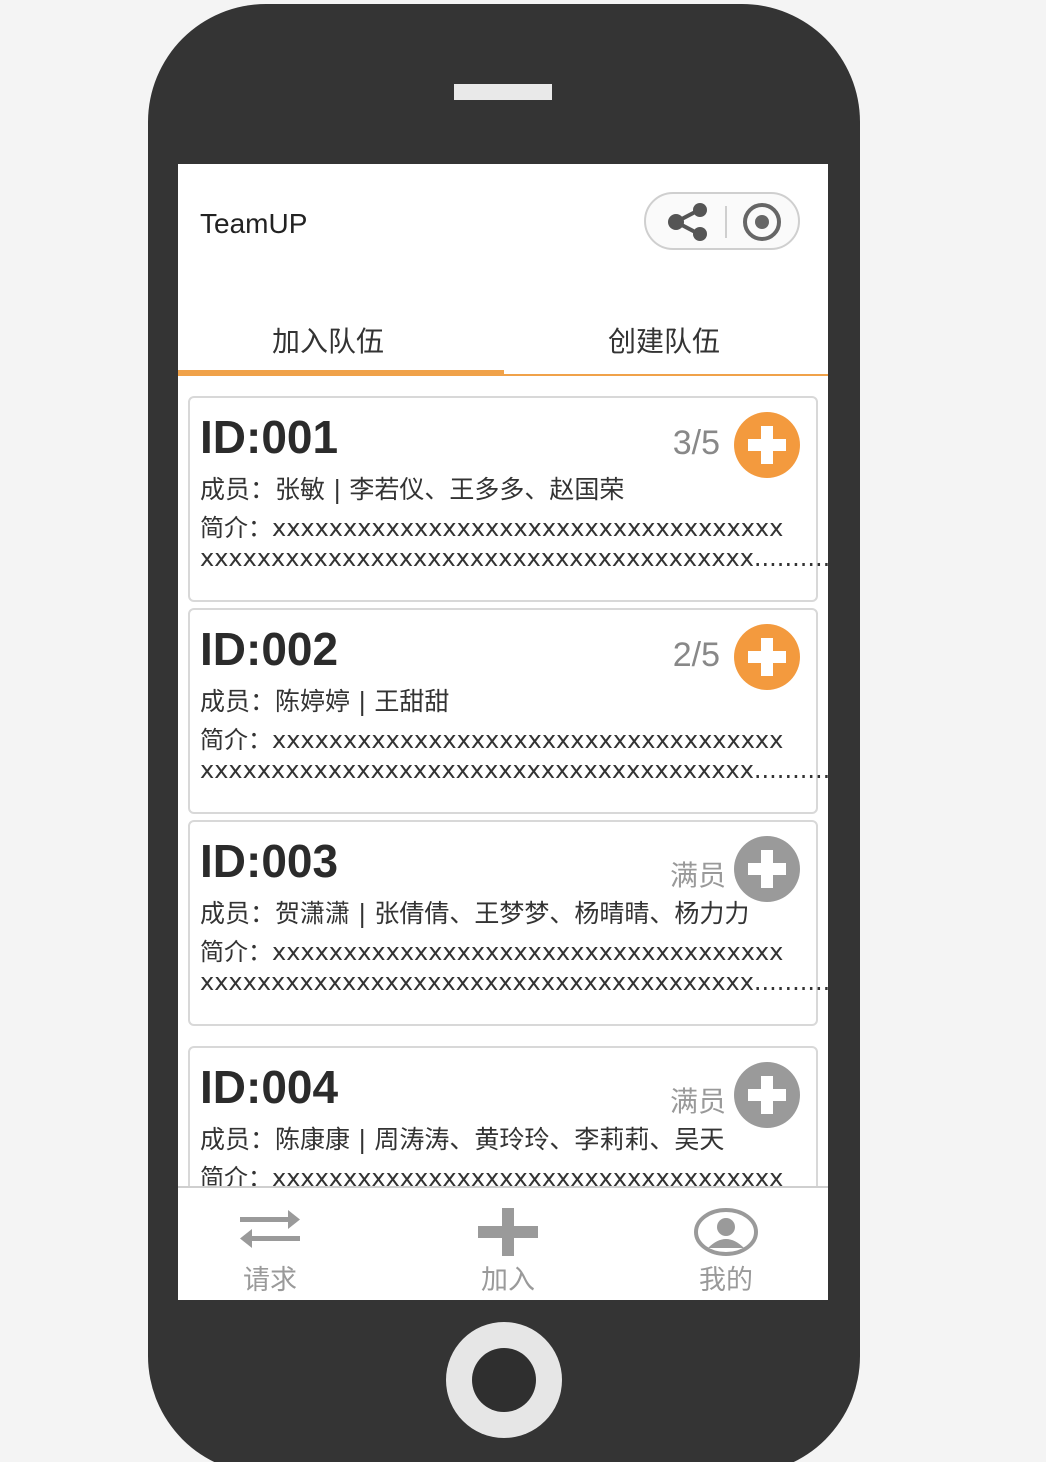 The width and height of the screenshot is (1046, 1462). Describe the element at coordinates (269, 1087) in the screenshot. I see `team-id: ID:004` at that location.